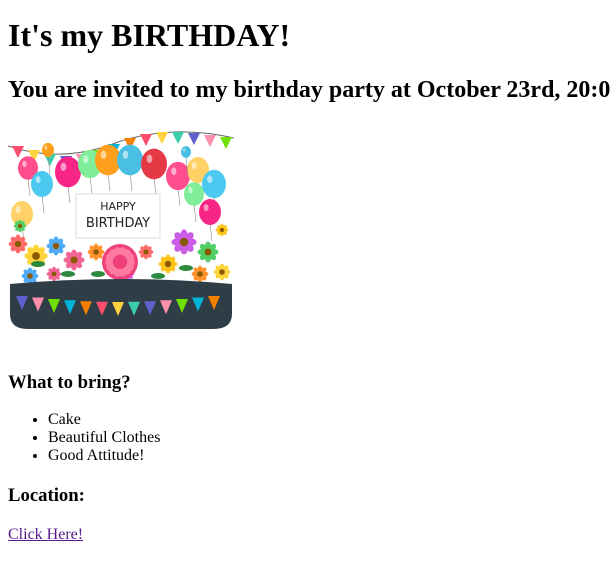 Image resolution: width=611 pixels, height=566 pixels. I want to click on page-title: It's my BIRTHDAY!, so click(149, 35).